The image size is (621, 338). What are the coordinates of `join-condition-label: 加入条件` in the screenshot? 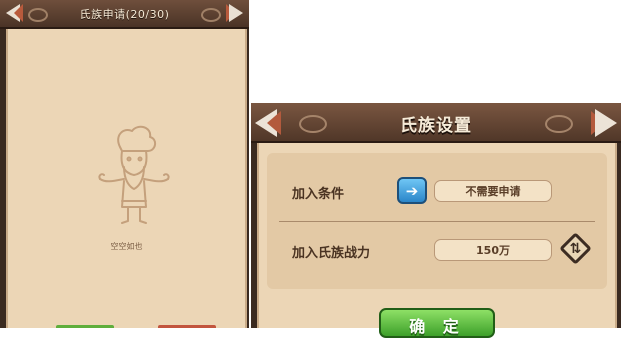 It's located at (318, 194).